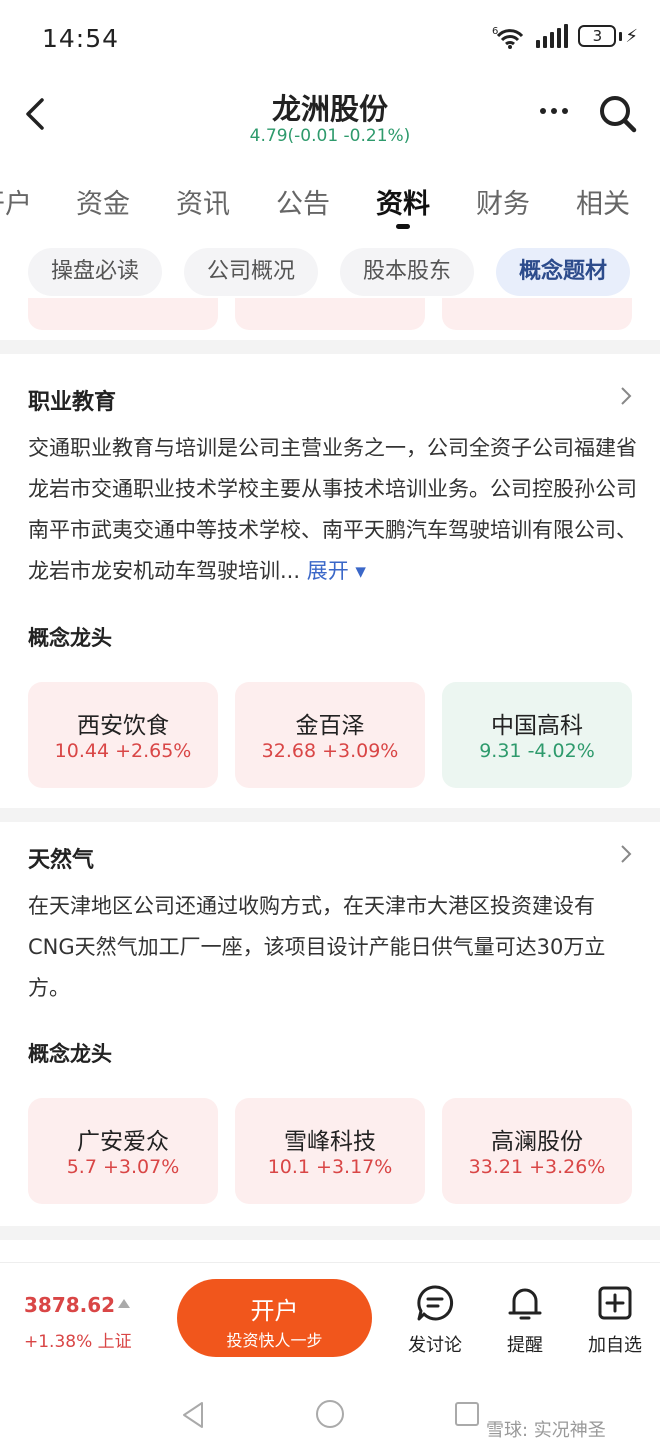  I want to click on battery-icon: 3 ⚡, so click(608, 36).